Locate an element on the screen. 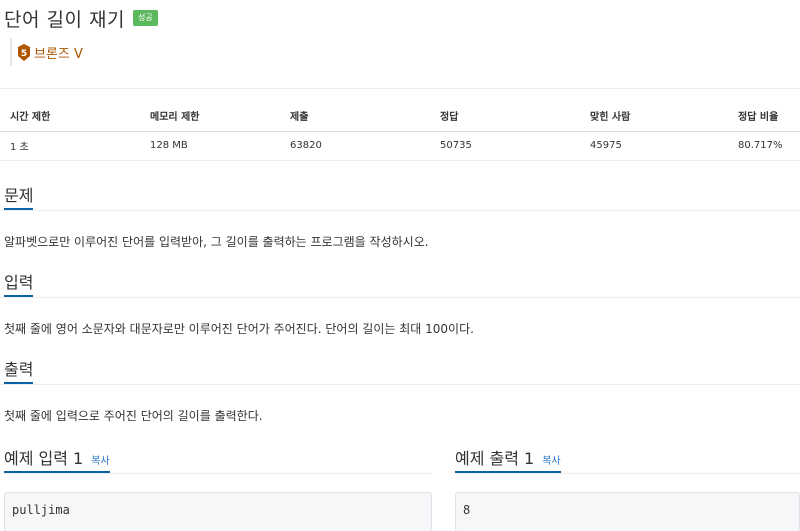 The image size is (800, 531). sample-input-header: 예제 입력 1 복사 is located at coordinates (218, 460).